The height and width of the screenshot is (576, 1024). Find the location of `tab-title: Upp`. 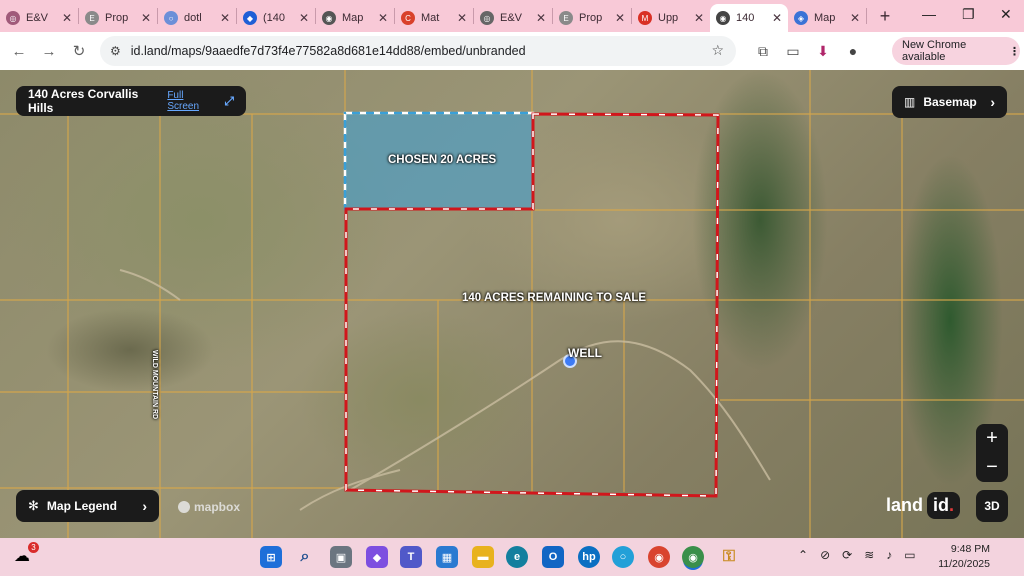

tab-title: Upp is located at coordinates (668, 18).